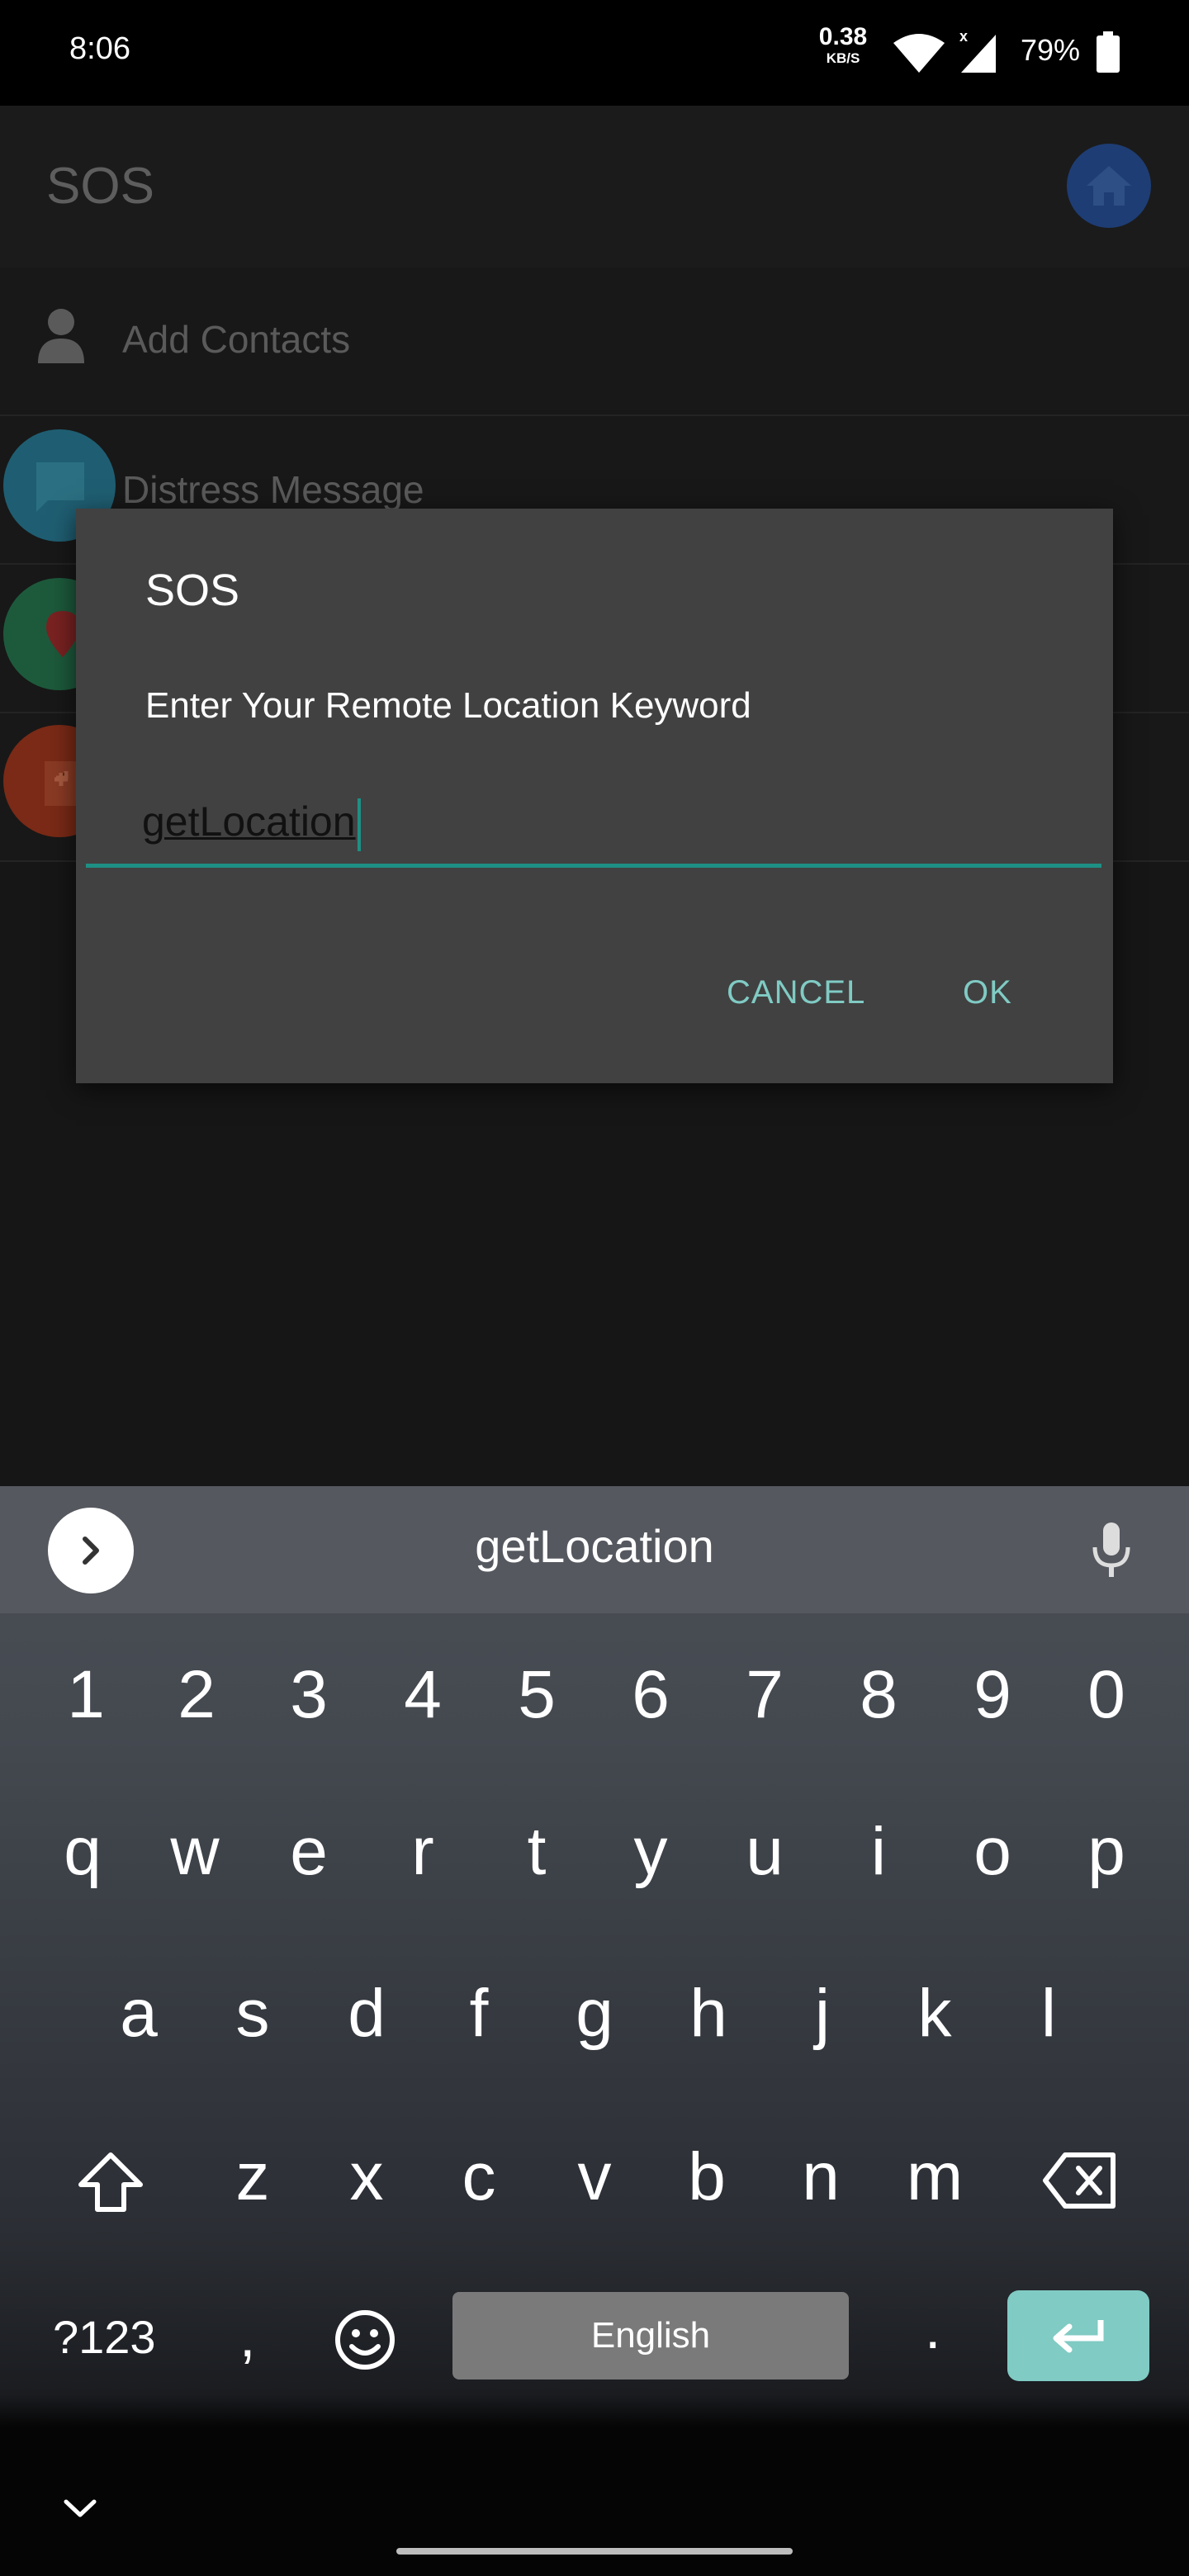 The image size is (1189, 2576). I want to click on key-z: z, so click(252, 2177).